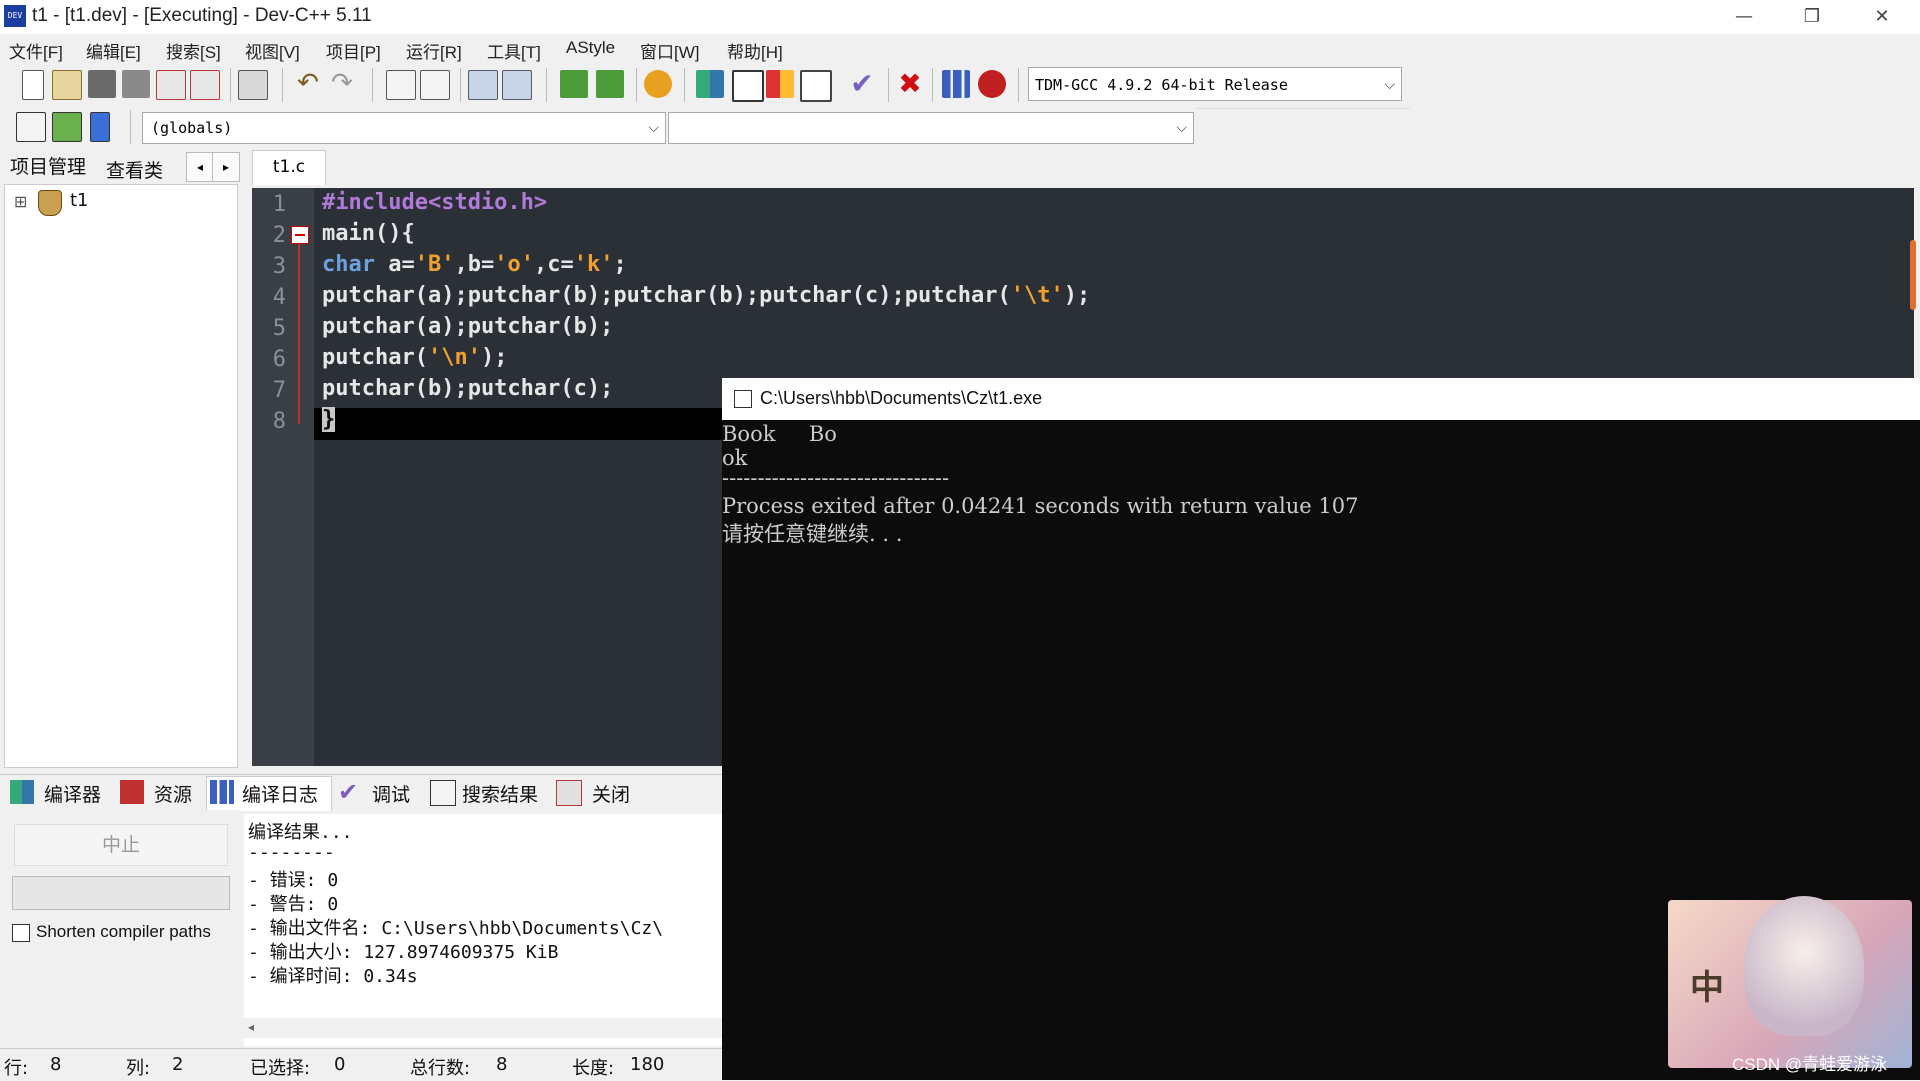 This screenshot has height=1081, width=1920. I want to click on tab-debug: 调试, so click(391, 793).